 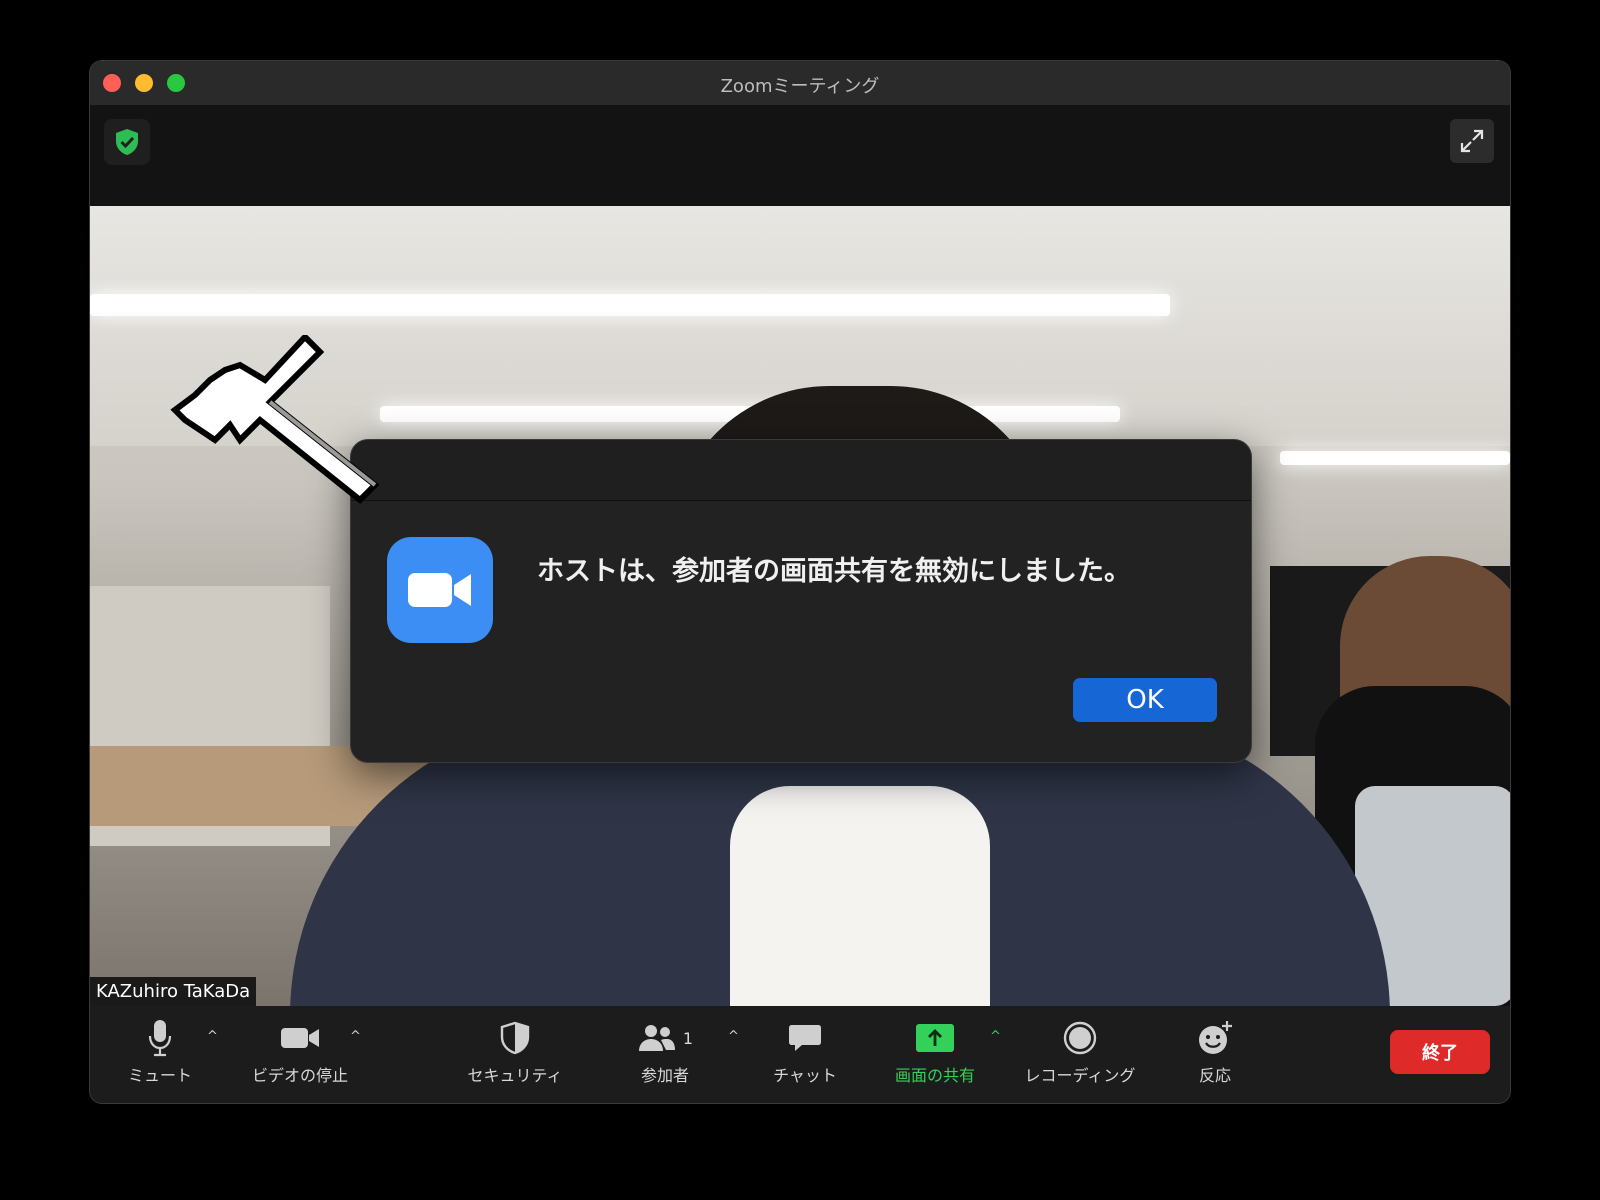 What do you see at coordinates (515, 1038) in the screenshot?
I see `shield-icon` at bounding box center [515, 1038].